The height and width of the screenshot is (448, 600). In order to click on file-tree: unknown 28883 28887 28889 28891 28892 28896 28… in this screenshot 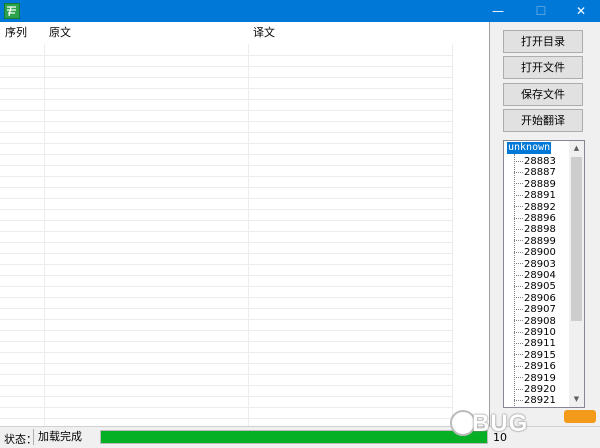, I will do `click(544, 274)`.